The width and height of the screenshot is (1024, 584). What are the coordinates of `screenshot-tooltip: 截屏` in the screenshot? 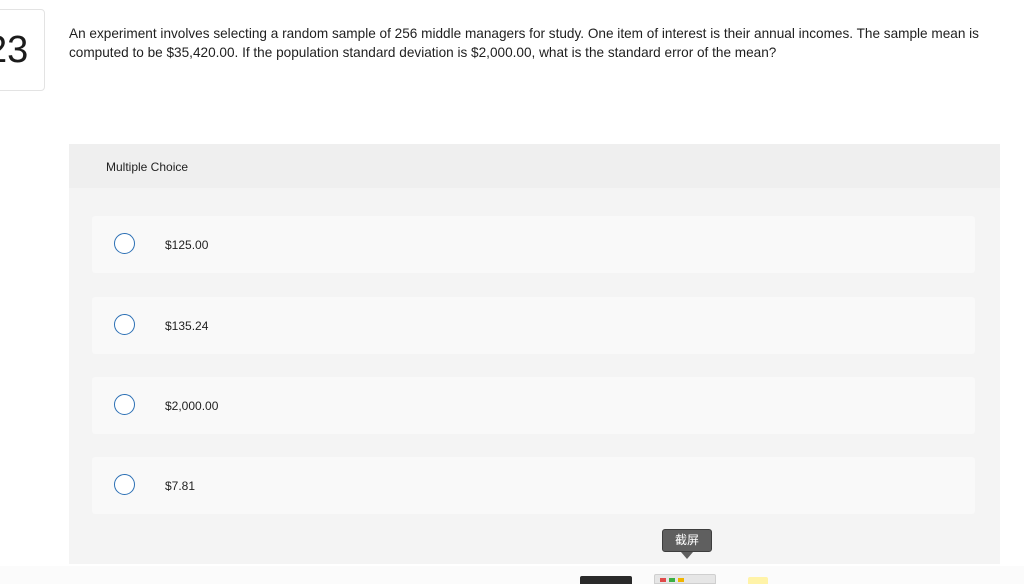 It's located at (687, 540).